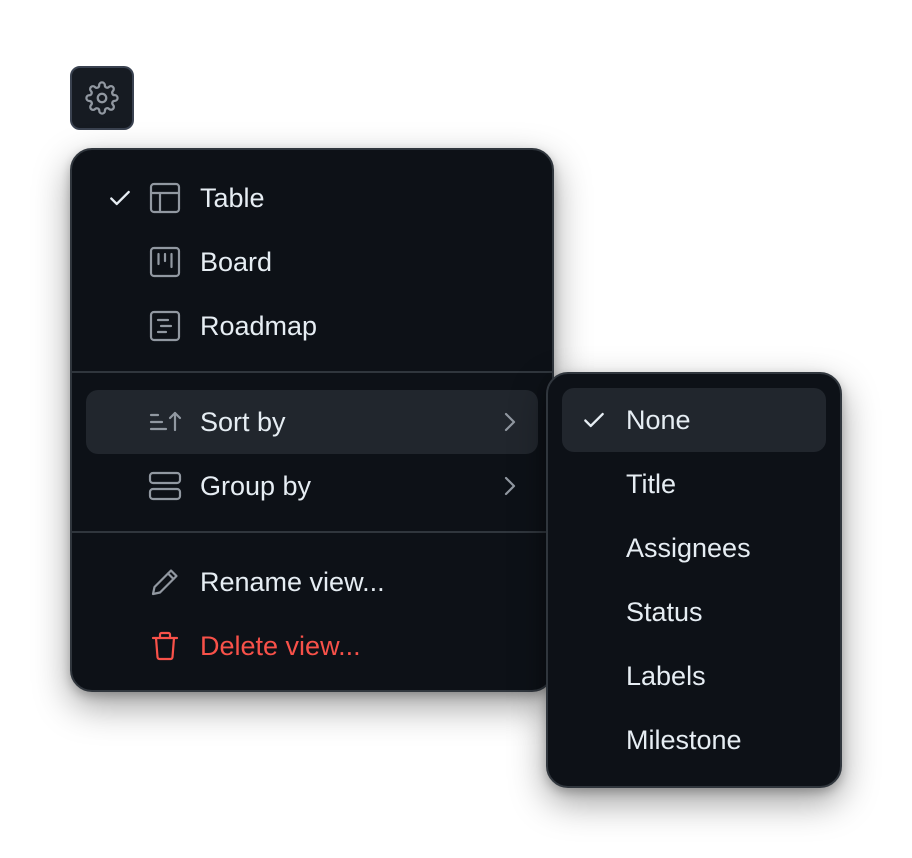 This screenshot has height=858, width=912. What do you see at coordinates (658, 419) in the screenshot?
I see `sort-option-label: None` at bounding box center [658, 419].